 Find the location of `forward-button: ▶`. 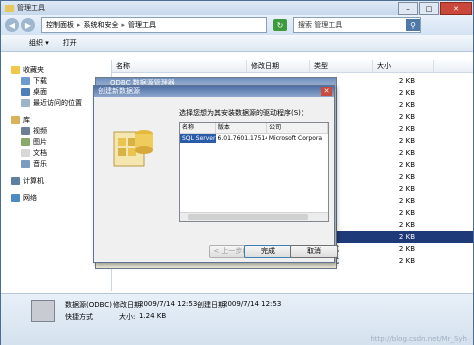

forward-button: ▶ is located at coordinates (28, 25).